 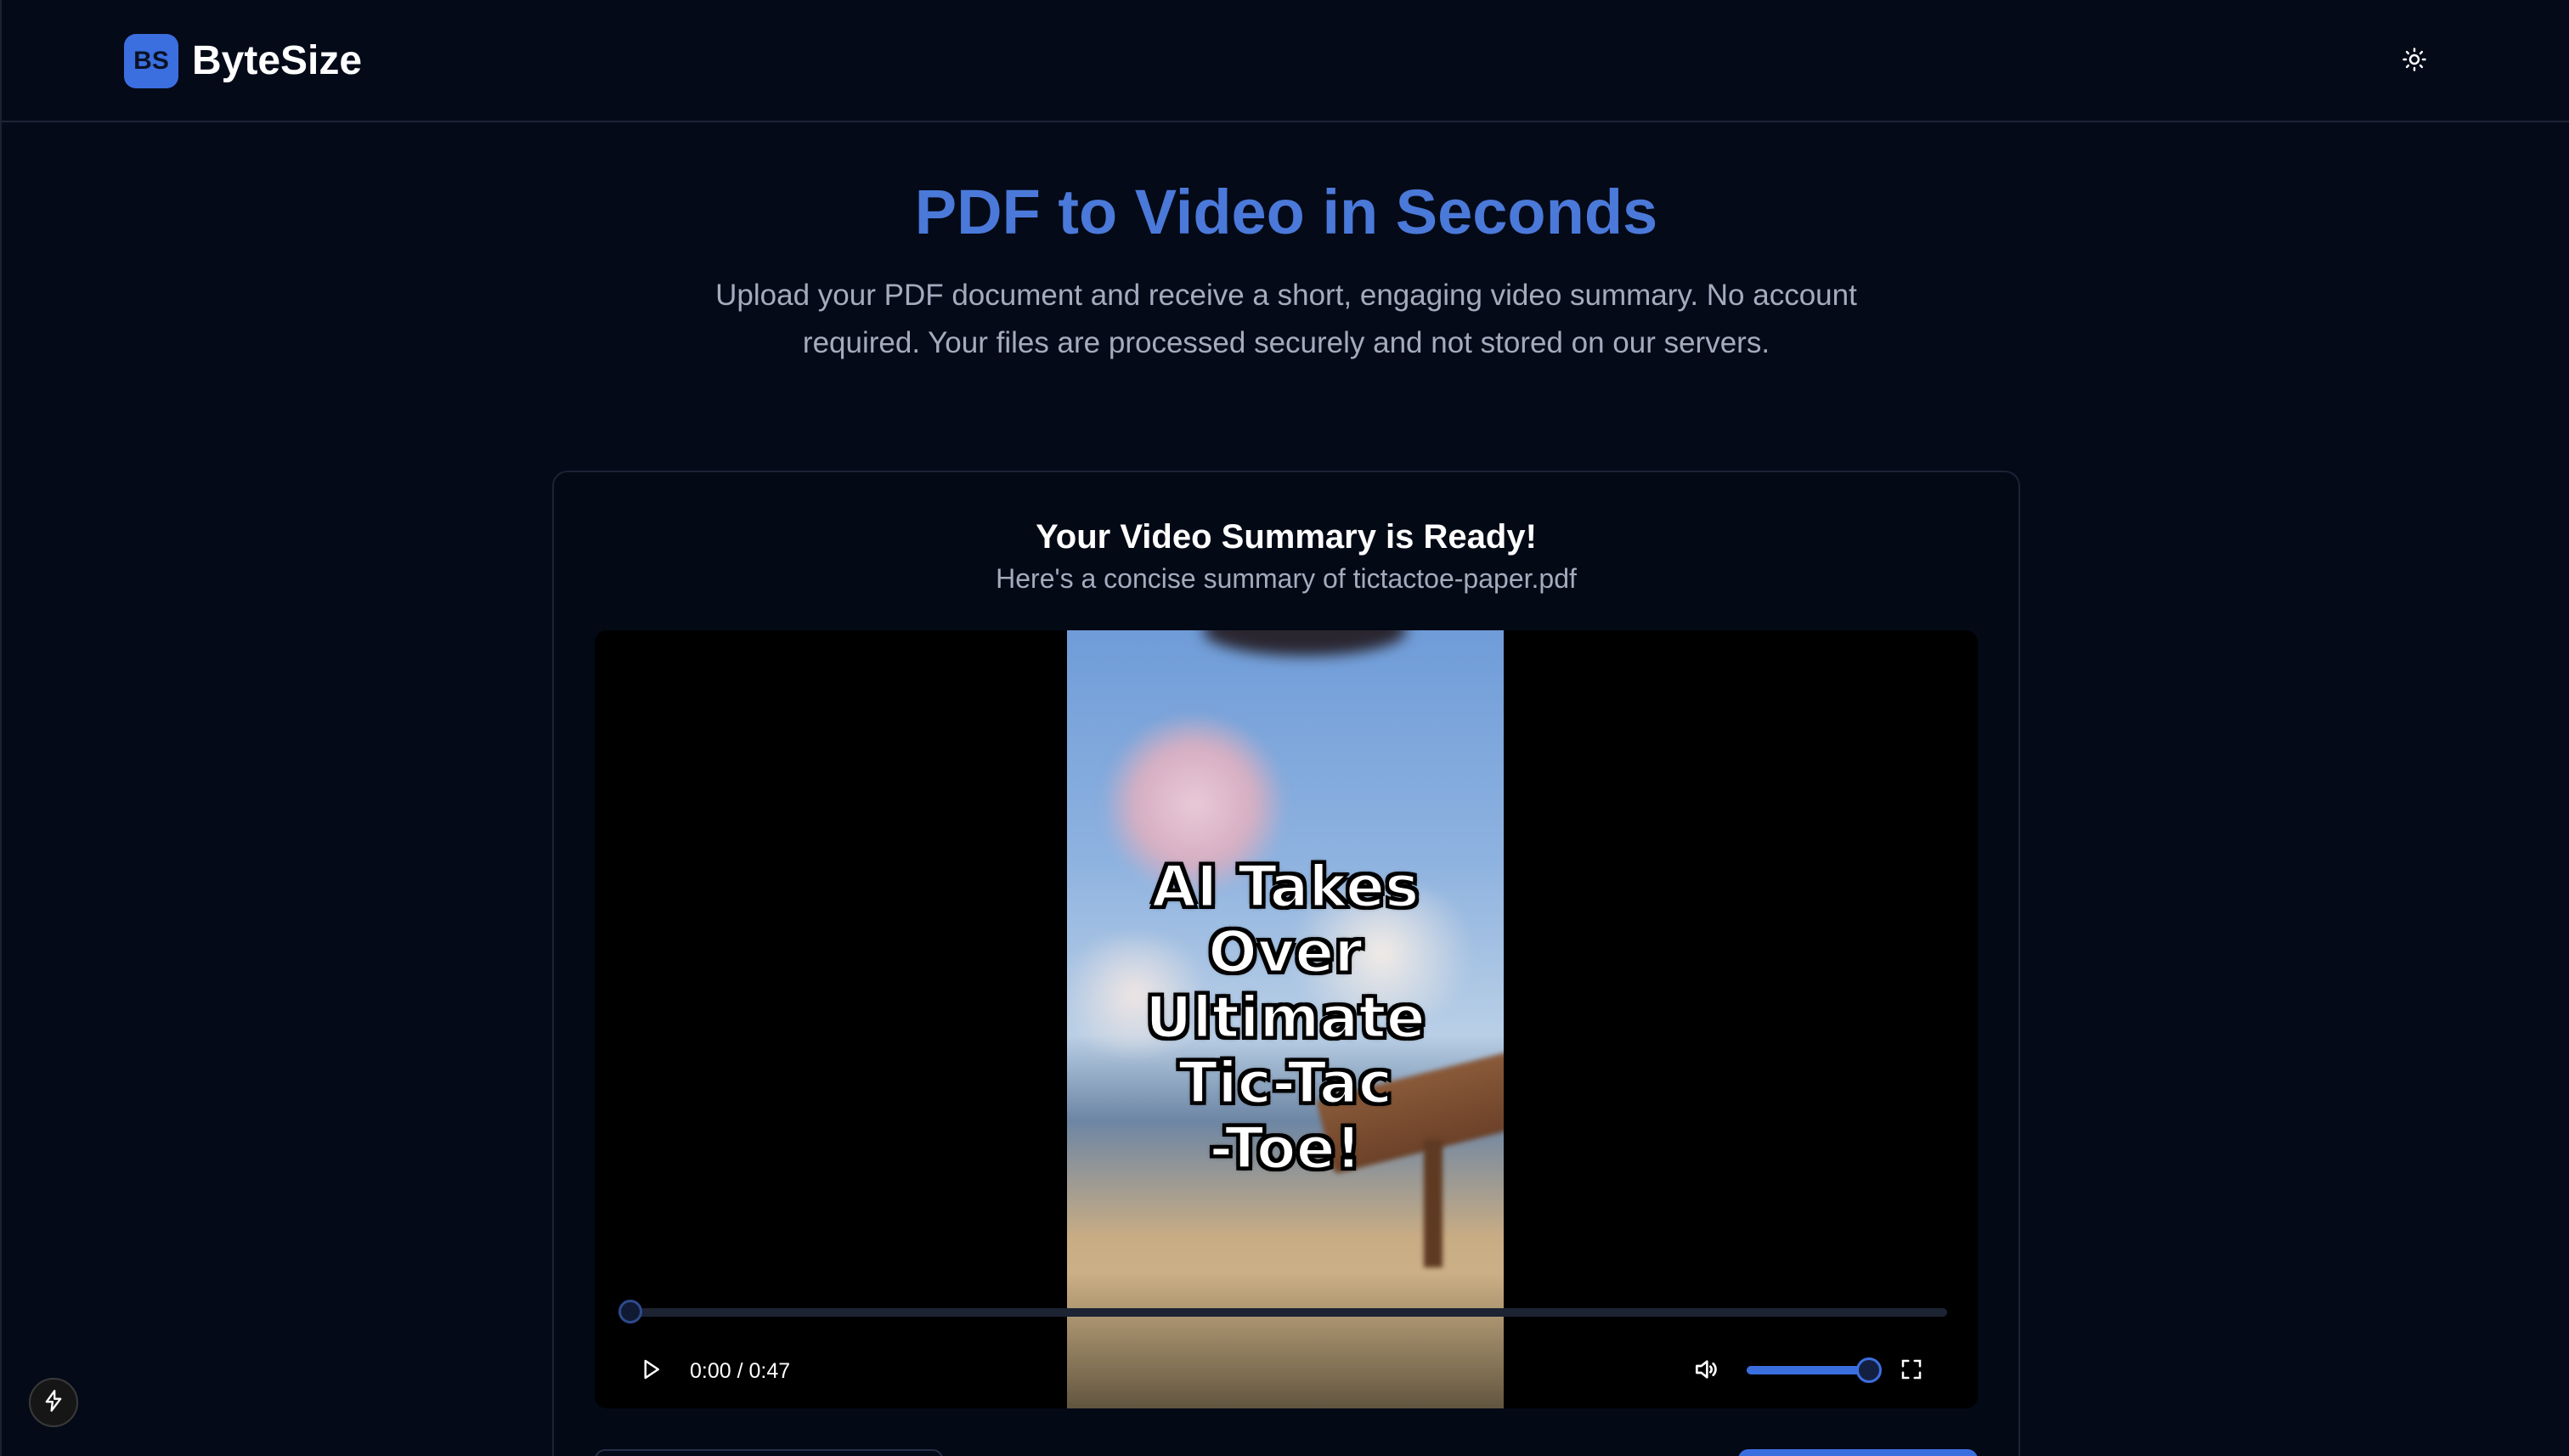 What do you see at coordinates (1869, 1370) in the screenshot?
I see `volume-handle` at bounding box center [1869, 1370].